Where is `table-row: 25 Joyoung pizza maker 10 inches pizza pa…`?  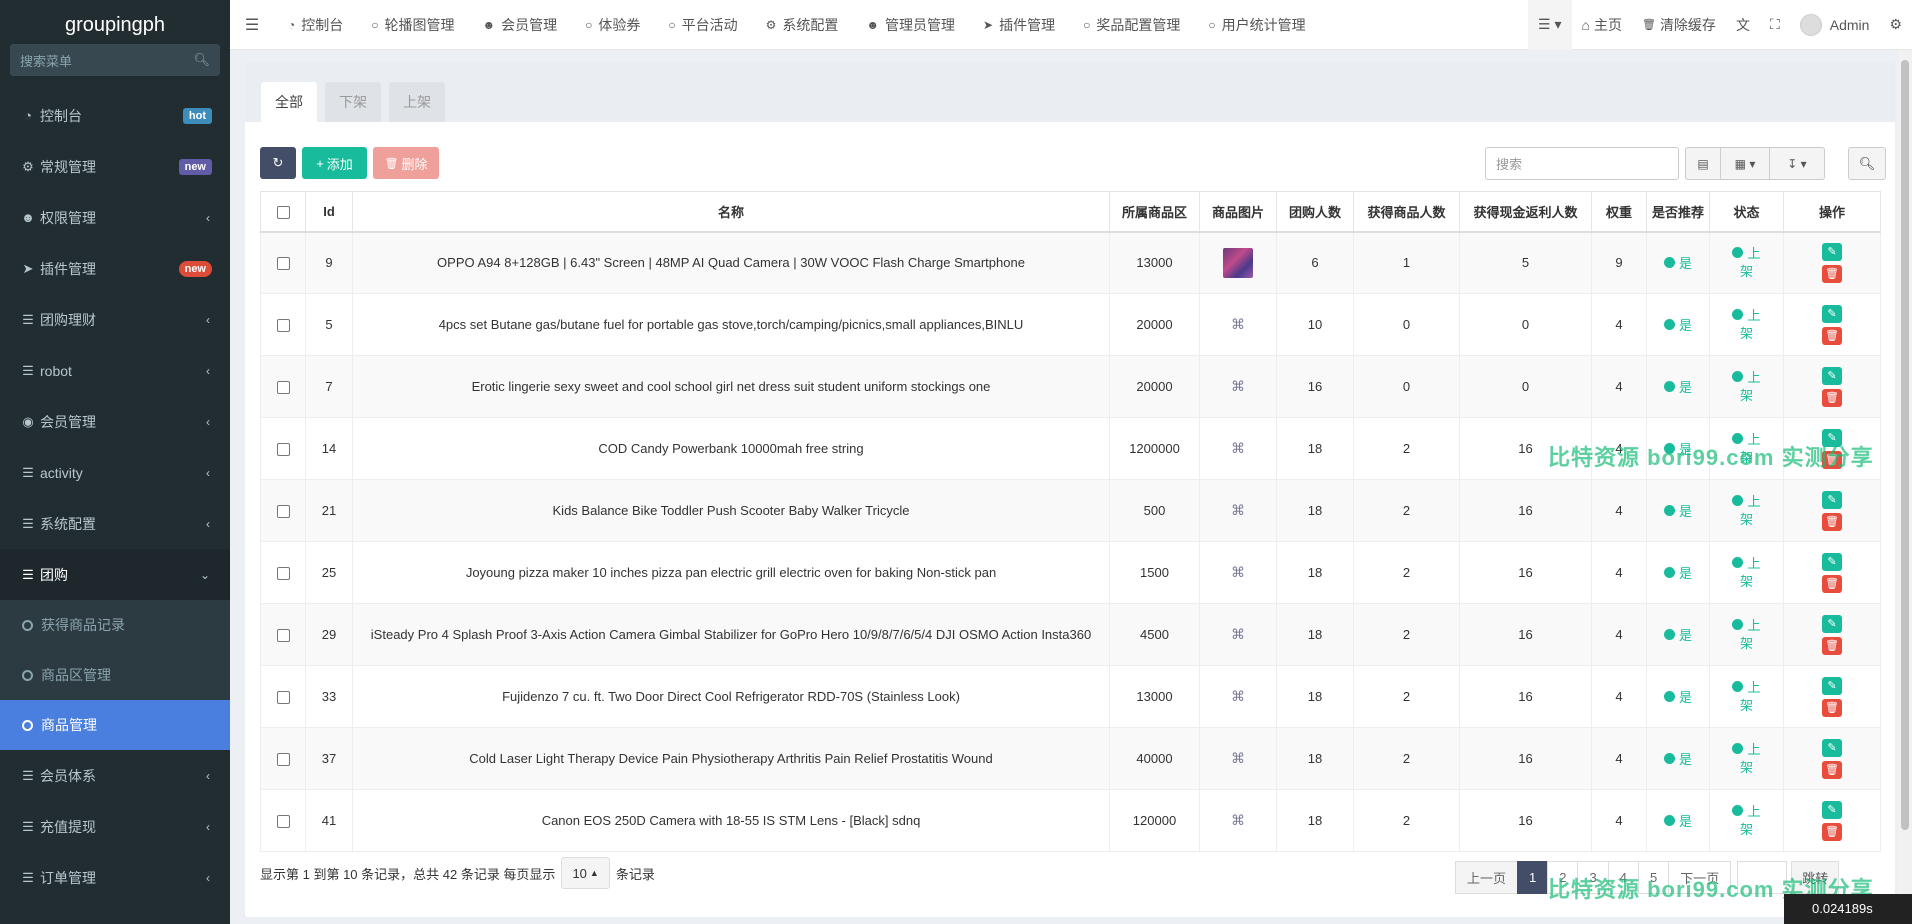 table-row: 25 Joyoung pizza maker 10 inches pizza pa… is located at coordinates (1070, 572).